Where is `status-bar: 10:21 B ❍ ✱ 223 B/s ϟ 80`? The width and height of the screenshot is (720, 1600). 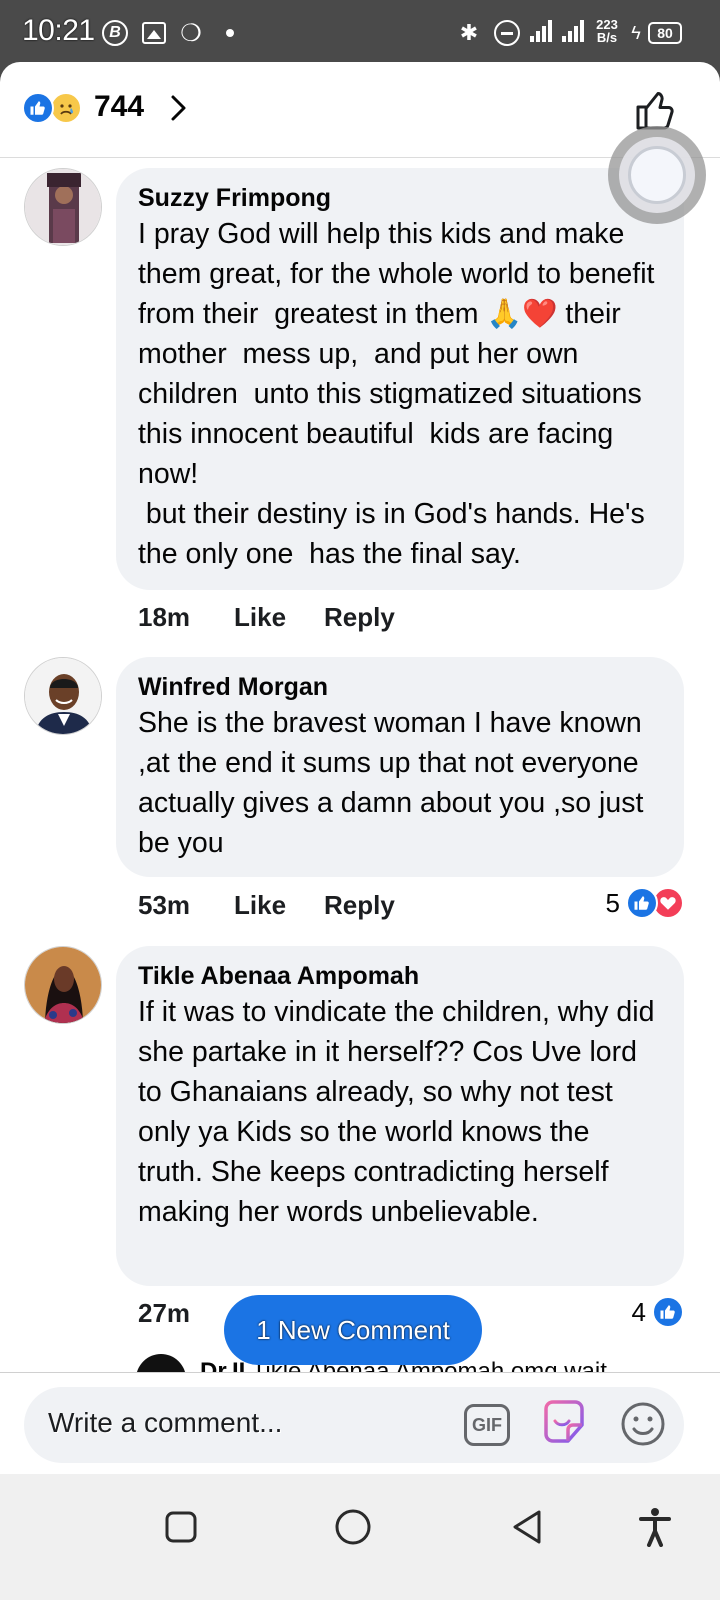 status-bar: 10:21 B ❍ ✱ 223 B/s ϟ 80 is located at coordinates (360, 32).